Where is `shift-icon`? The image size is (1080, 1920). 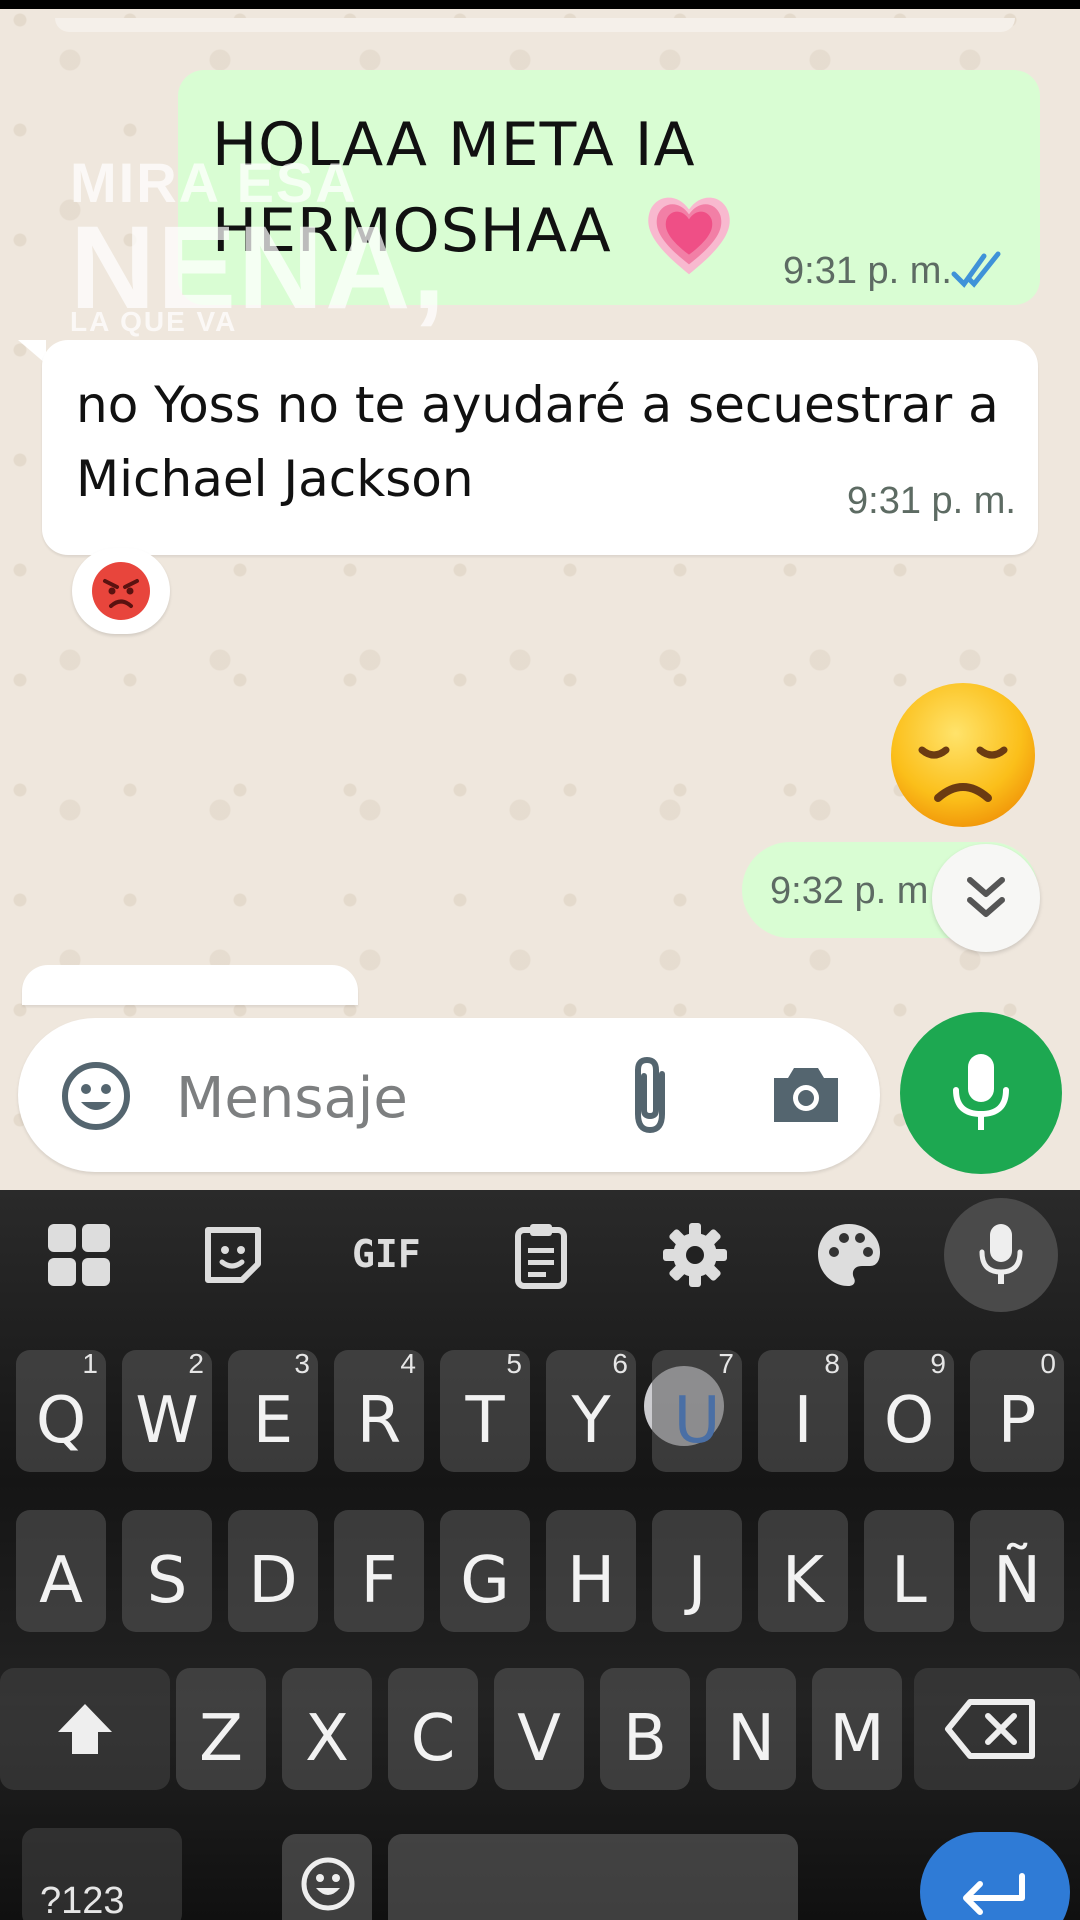 shift-icon is located at coordinates (85, 1729).